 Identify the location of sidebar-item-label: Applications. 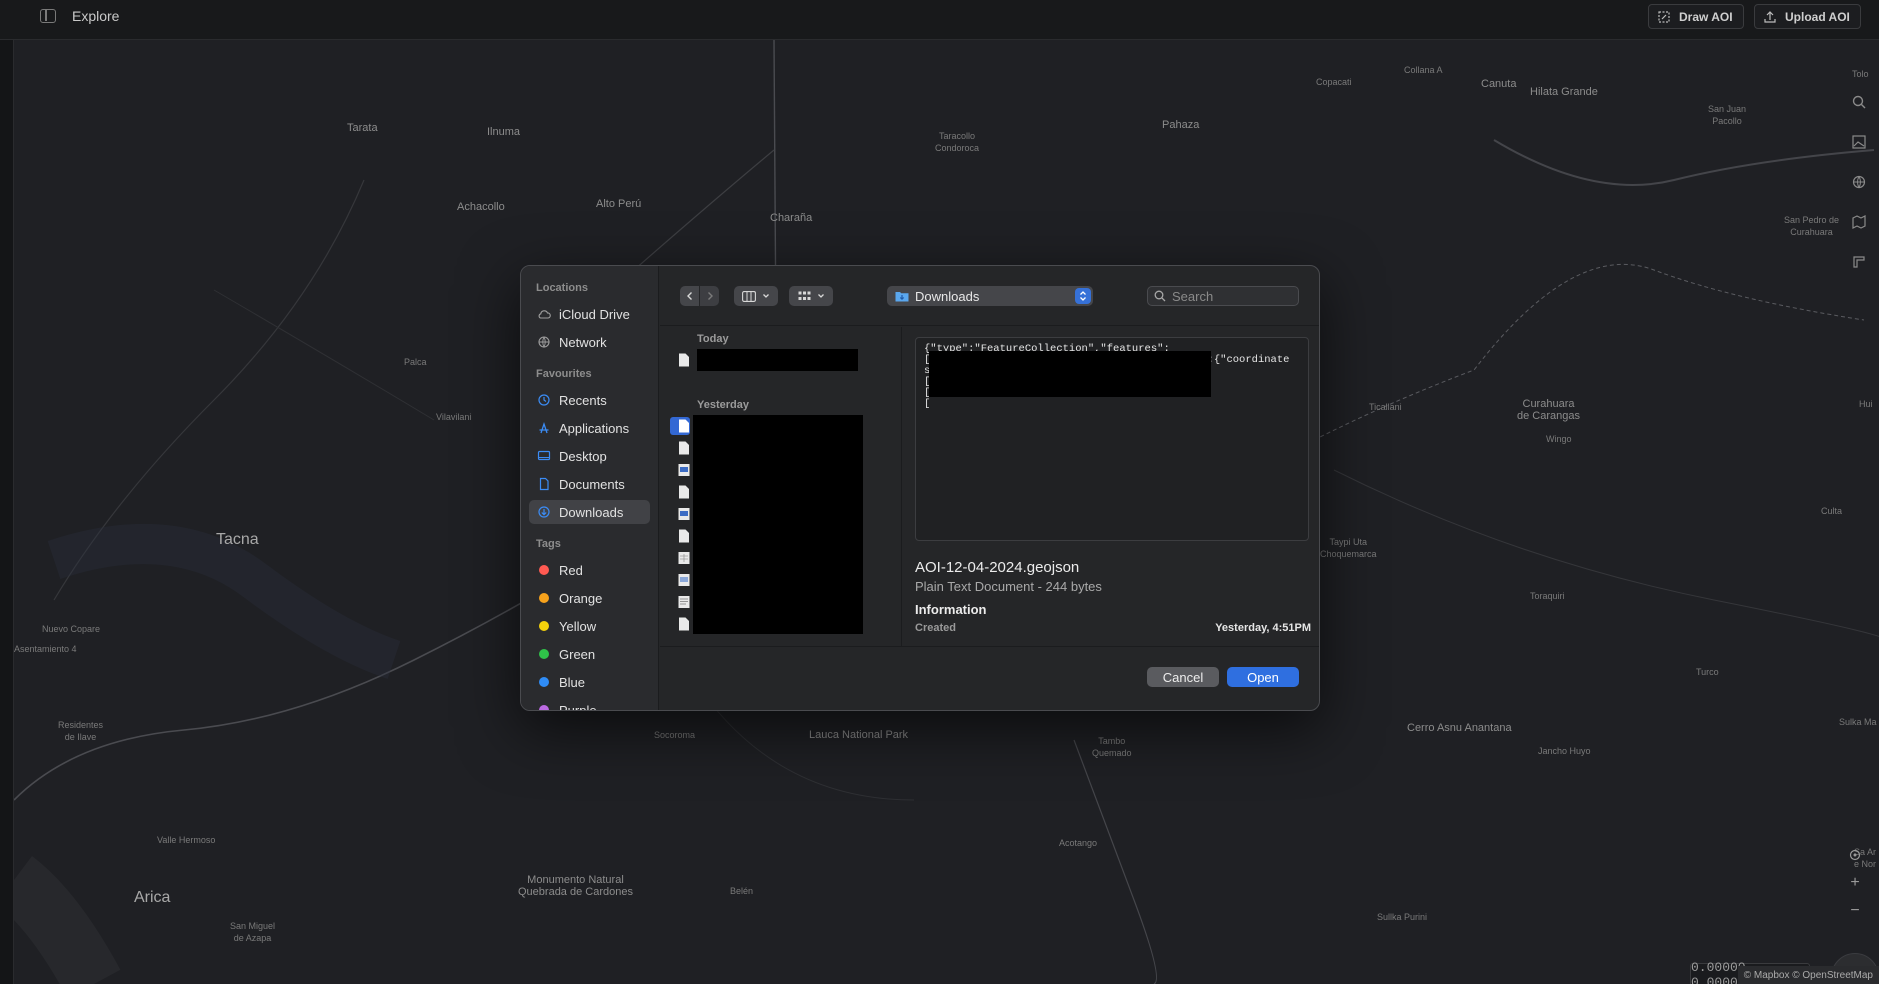
(594, 428).